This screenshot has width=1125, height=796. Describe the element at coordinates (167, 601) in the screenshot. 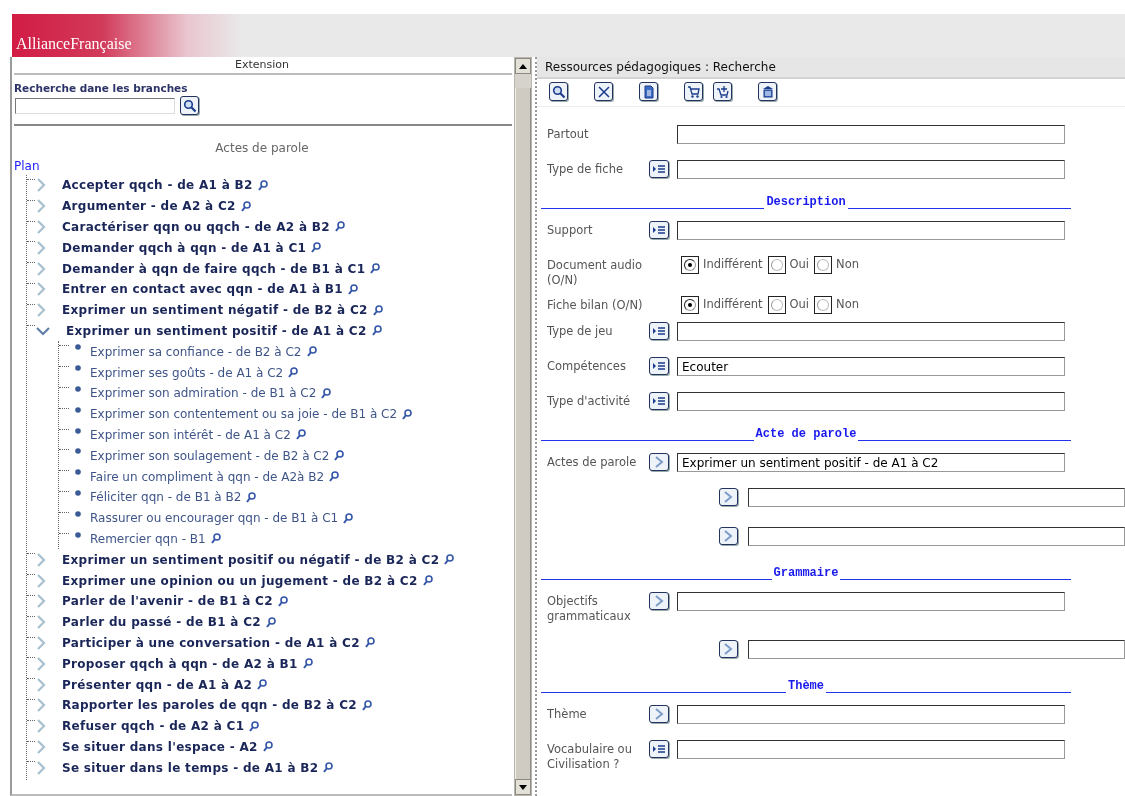

I see `tree-item: Parler de l'avenir - de B1 à C2` at that location.